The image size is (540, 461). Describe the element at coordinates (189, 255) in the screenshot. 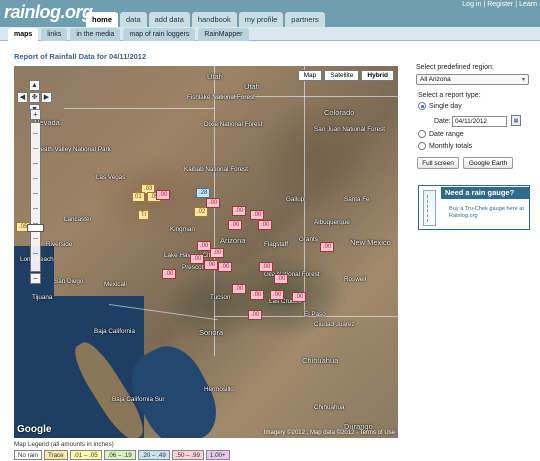

I see `label-lake-havasu: Lake Havasu City` at that location.